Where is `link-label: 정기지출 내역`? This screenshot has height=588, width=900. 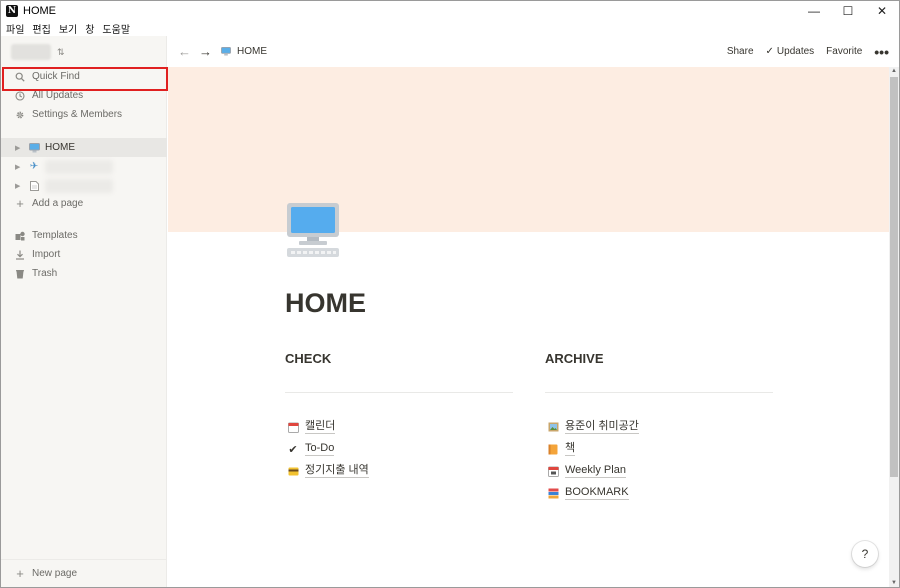 link-label: 정기지출 내역 is located at coordinates (337, 471).